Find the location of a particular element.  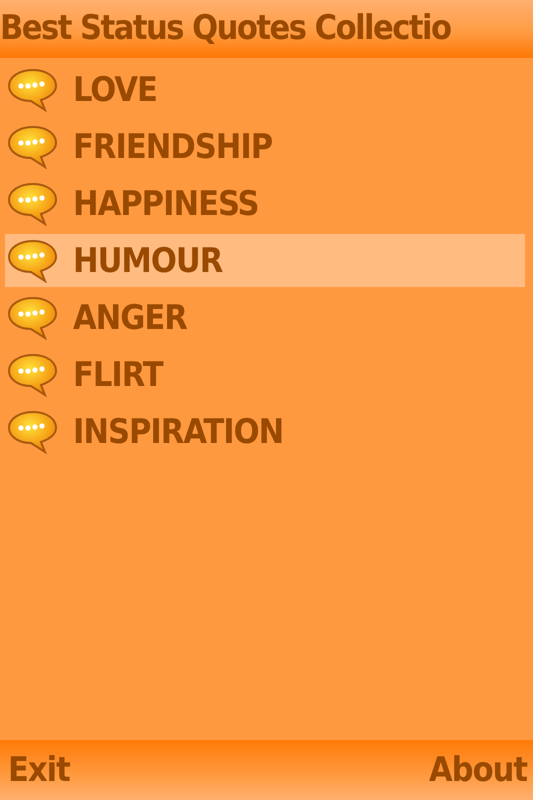

about-softkey: About is located at coordinates (477, 770).